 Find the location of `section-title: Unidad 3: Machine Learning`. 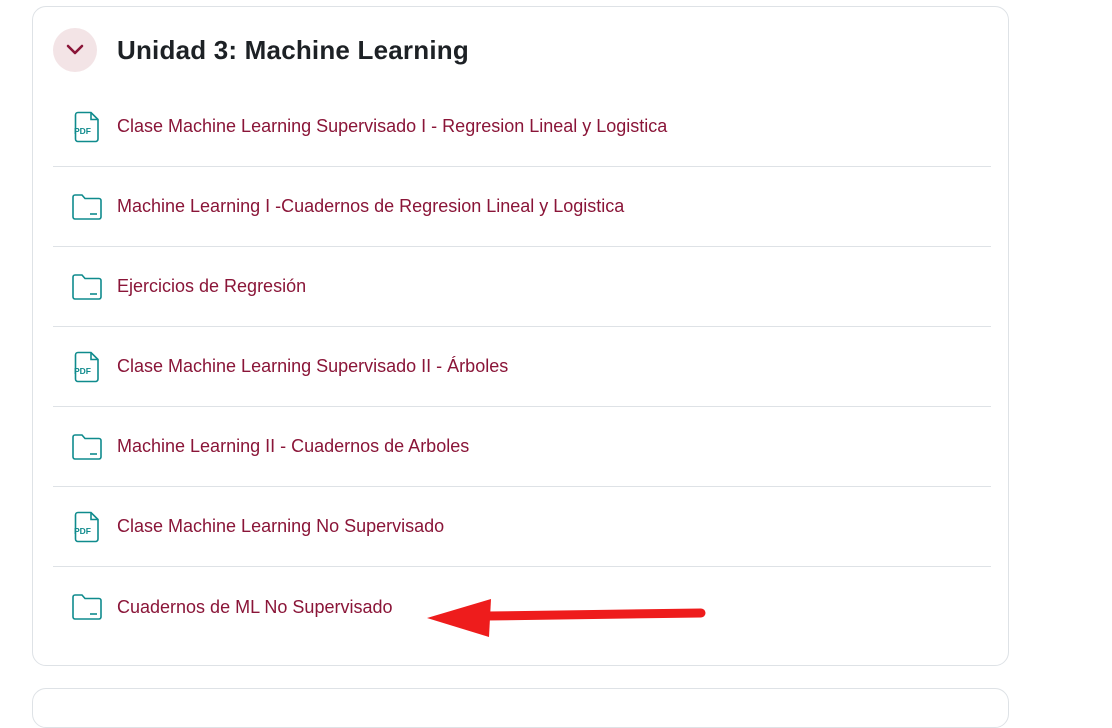

section-title: Unidad 3: Machine Learning is located at coordinates (293, 49).